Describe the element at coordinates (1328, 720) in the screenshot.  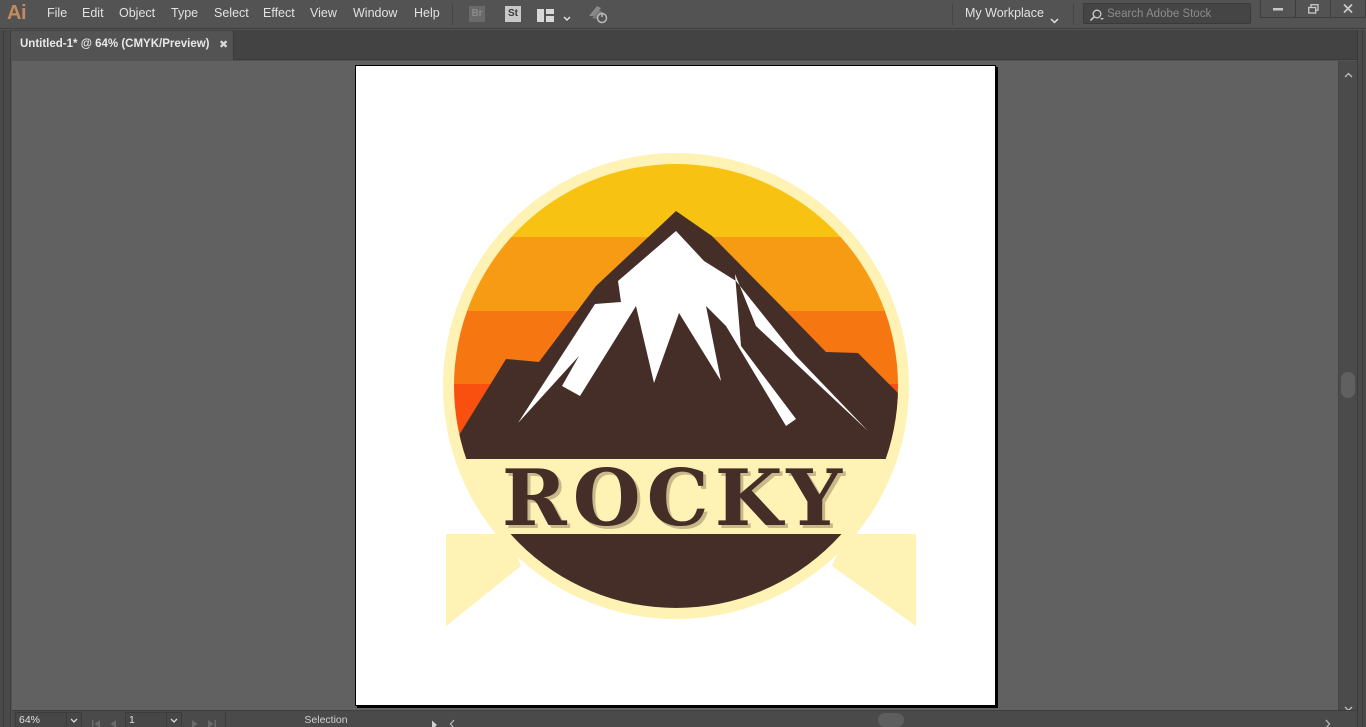
I see `scroll-right-icon` at that location.